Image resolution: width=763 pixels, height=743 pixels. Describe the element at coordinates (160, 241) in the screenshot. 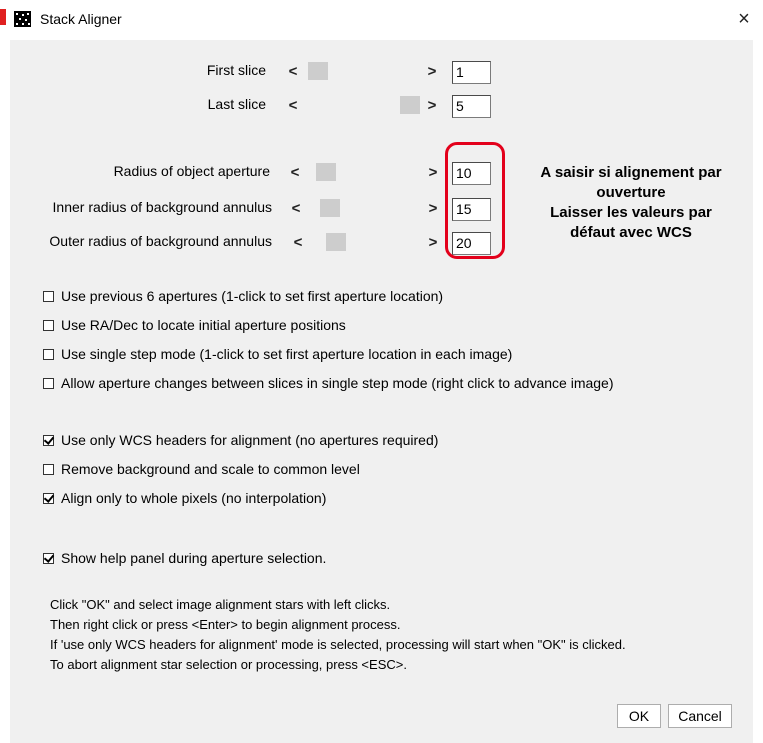

I see `outer-radius-label: Outer radius of background annulus` at that location.